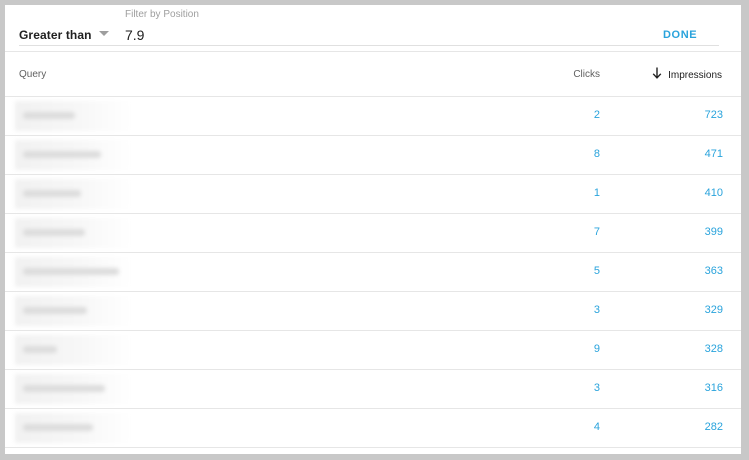  Describe the element at coordinates (373, 389) in the screenshot. I see `table-row: 3 316` at that location.